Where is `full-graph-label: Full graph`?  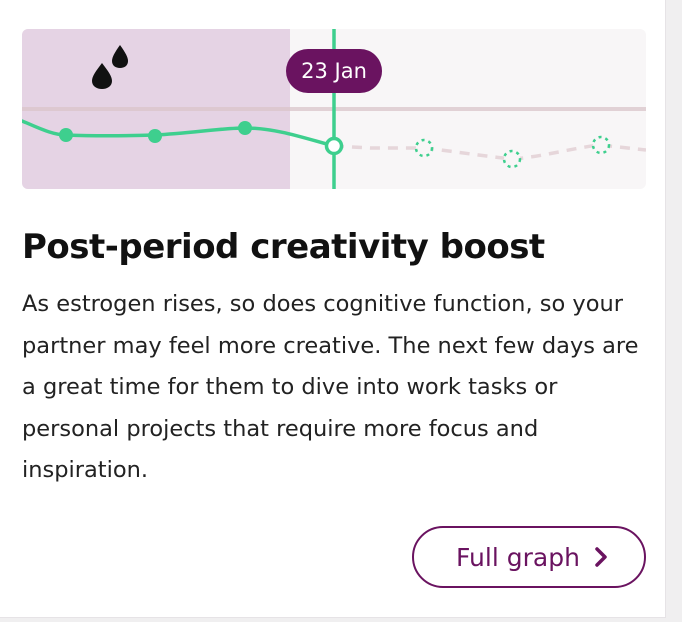
full-graph-label: Full graph is located at coordinates (518, 557).